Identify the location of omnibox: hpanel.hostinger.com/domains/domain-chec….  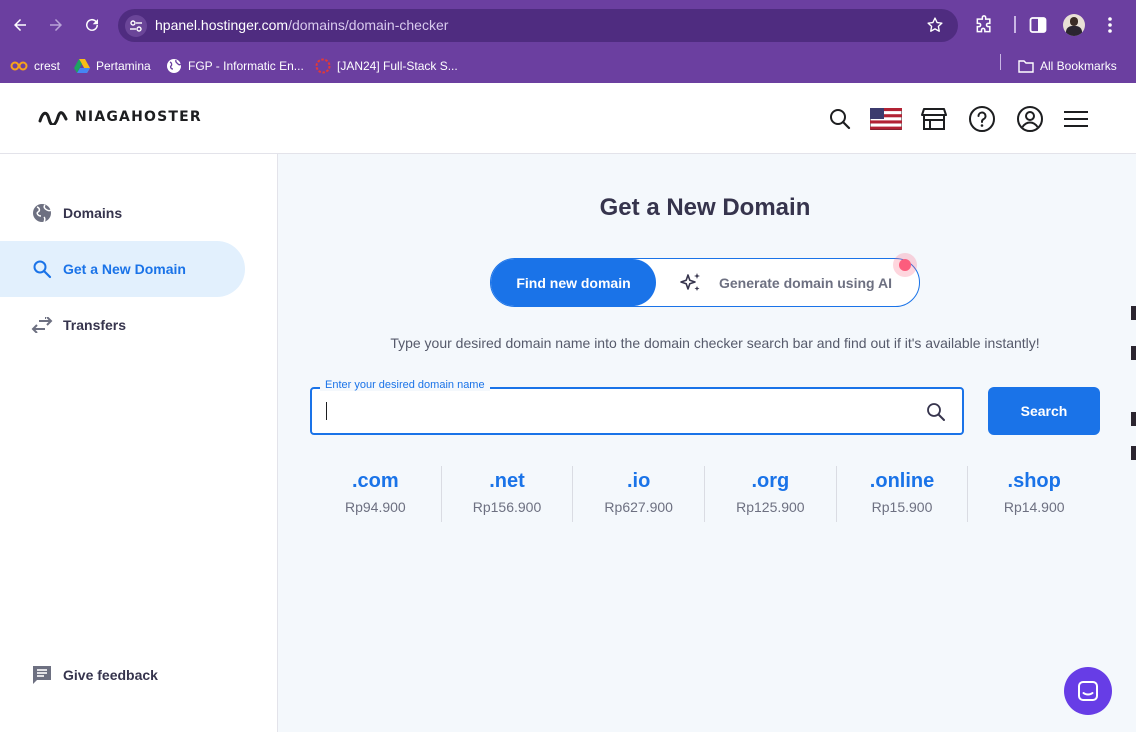
(538, 25).